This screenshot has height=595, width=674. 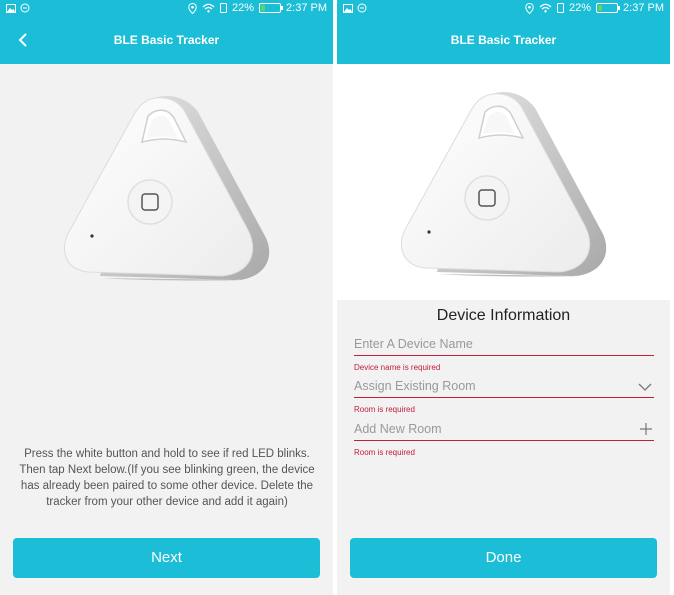 I want to click on new-room-error: Room is required, so click(x=384, y=452).